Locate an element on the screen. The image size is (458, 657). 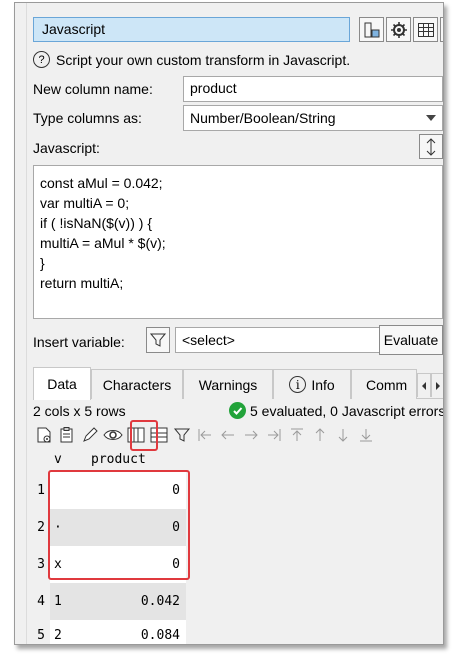
last-button is located at coordinates (274, 435).